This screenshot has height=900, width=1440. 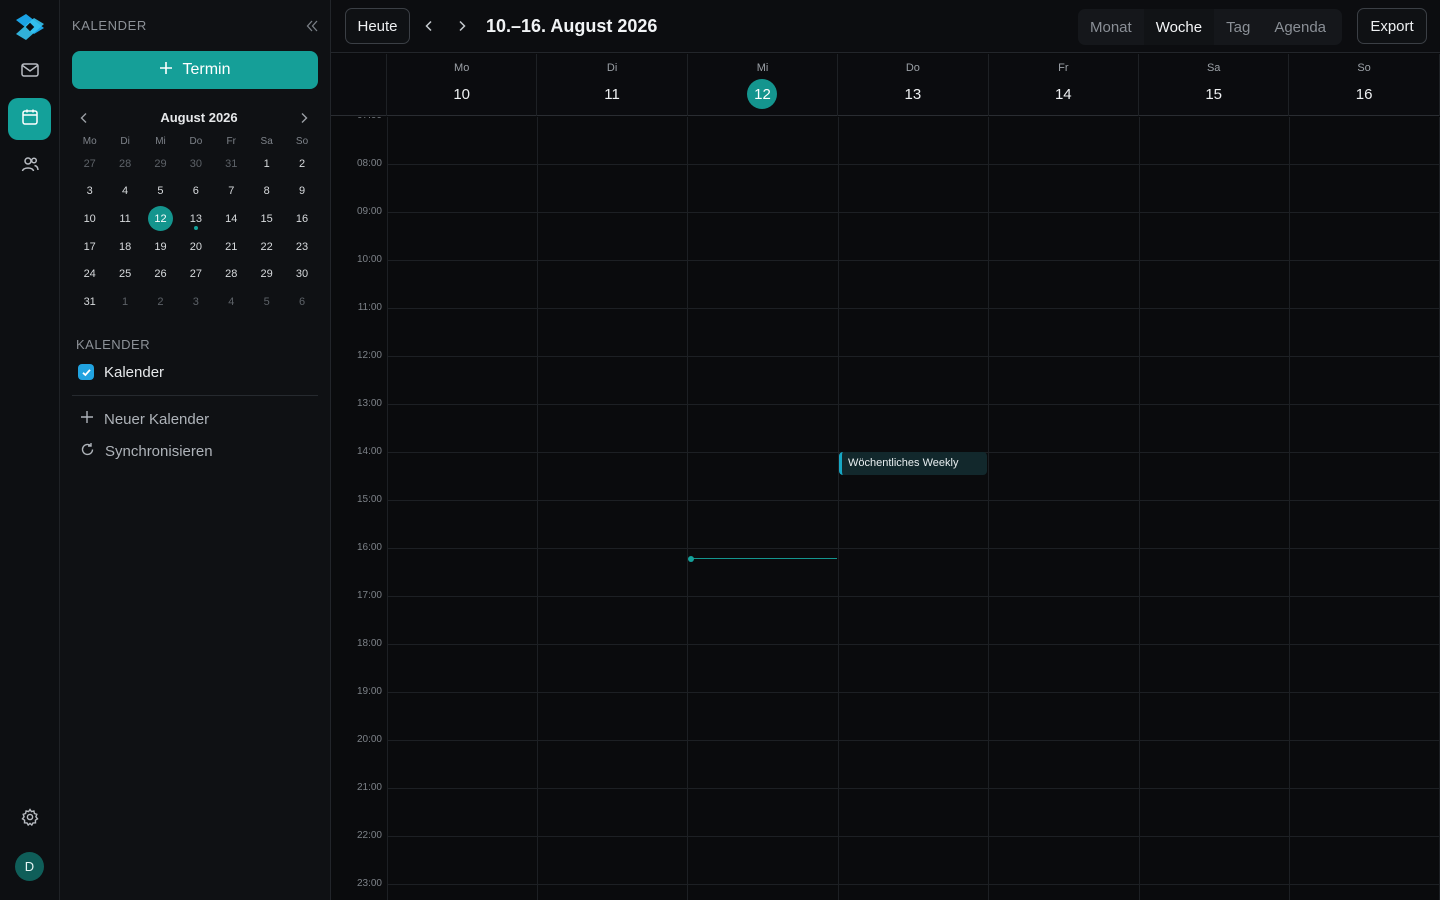 What do you see at coordinates (89, 247) in the screenshot?
I see `mini-day: 17` at bounding box center [89, 247].